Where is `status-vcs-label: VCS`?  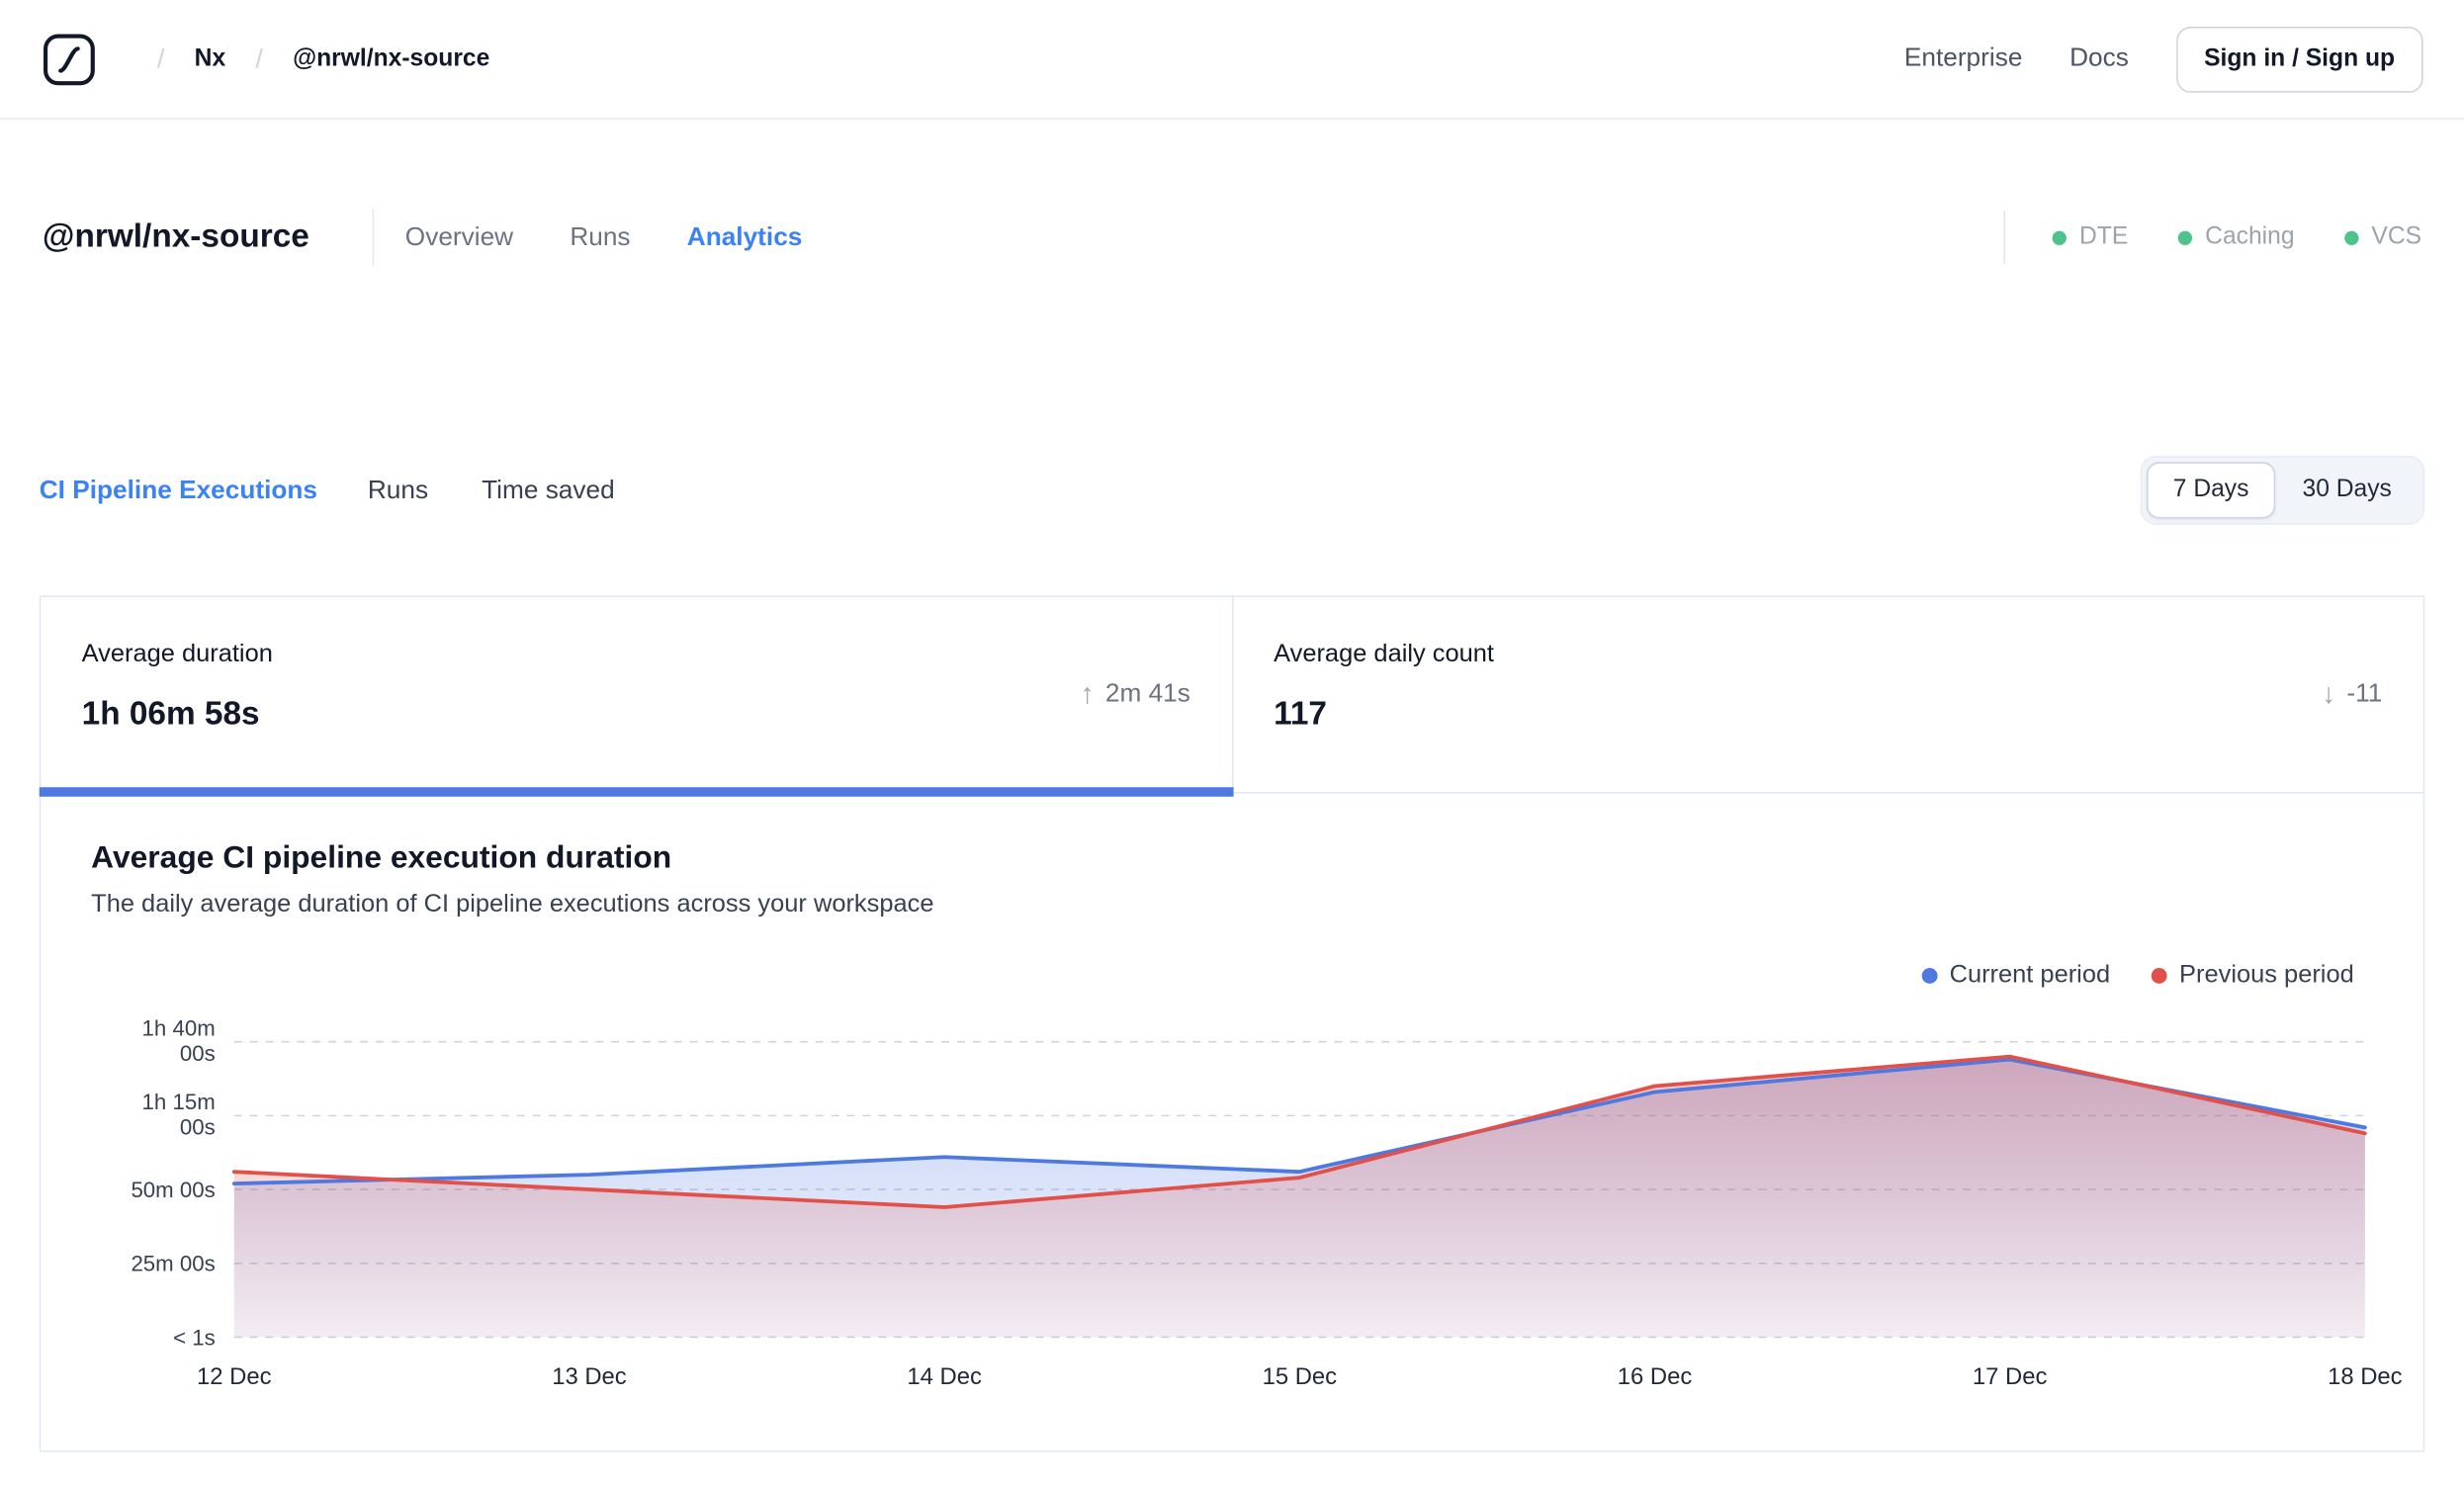 status-vcs-label: VCS is located at coordinates (2397, 236).